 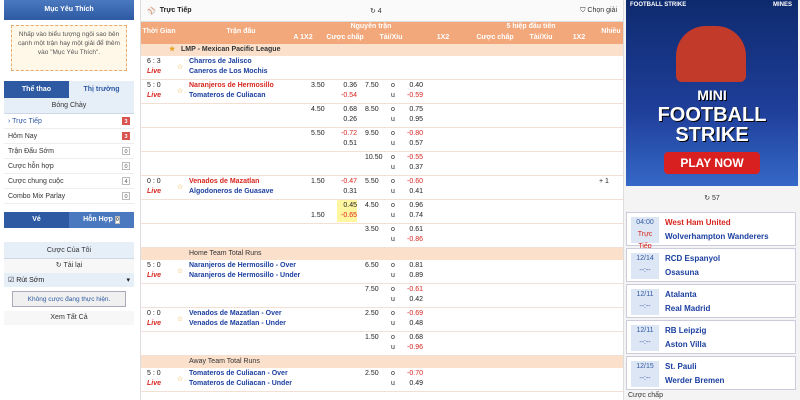 What do you see at coordinates (413, 216) in the screenshot?
I see `ou-odd: 0.74` at bounding box center [413, 216].